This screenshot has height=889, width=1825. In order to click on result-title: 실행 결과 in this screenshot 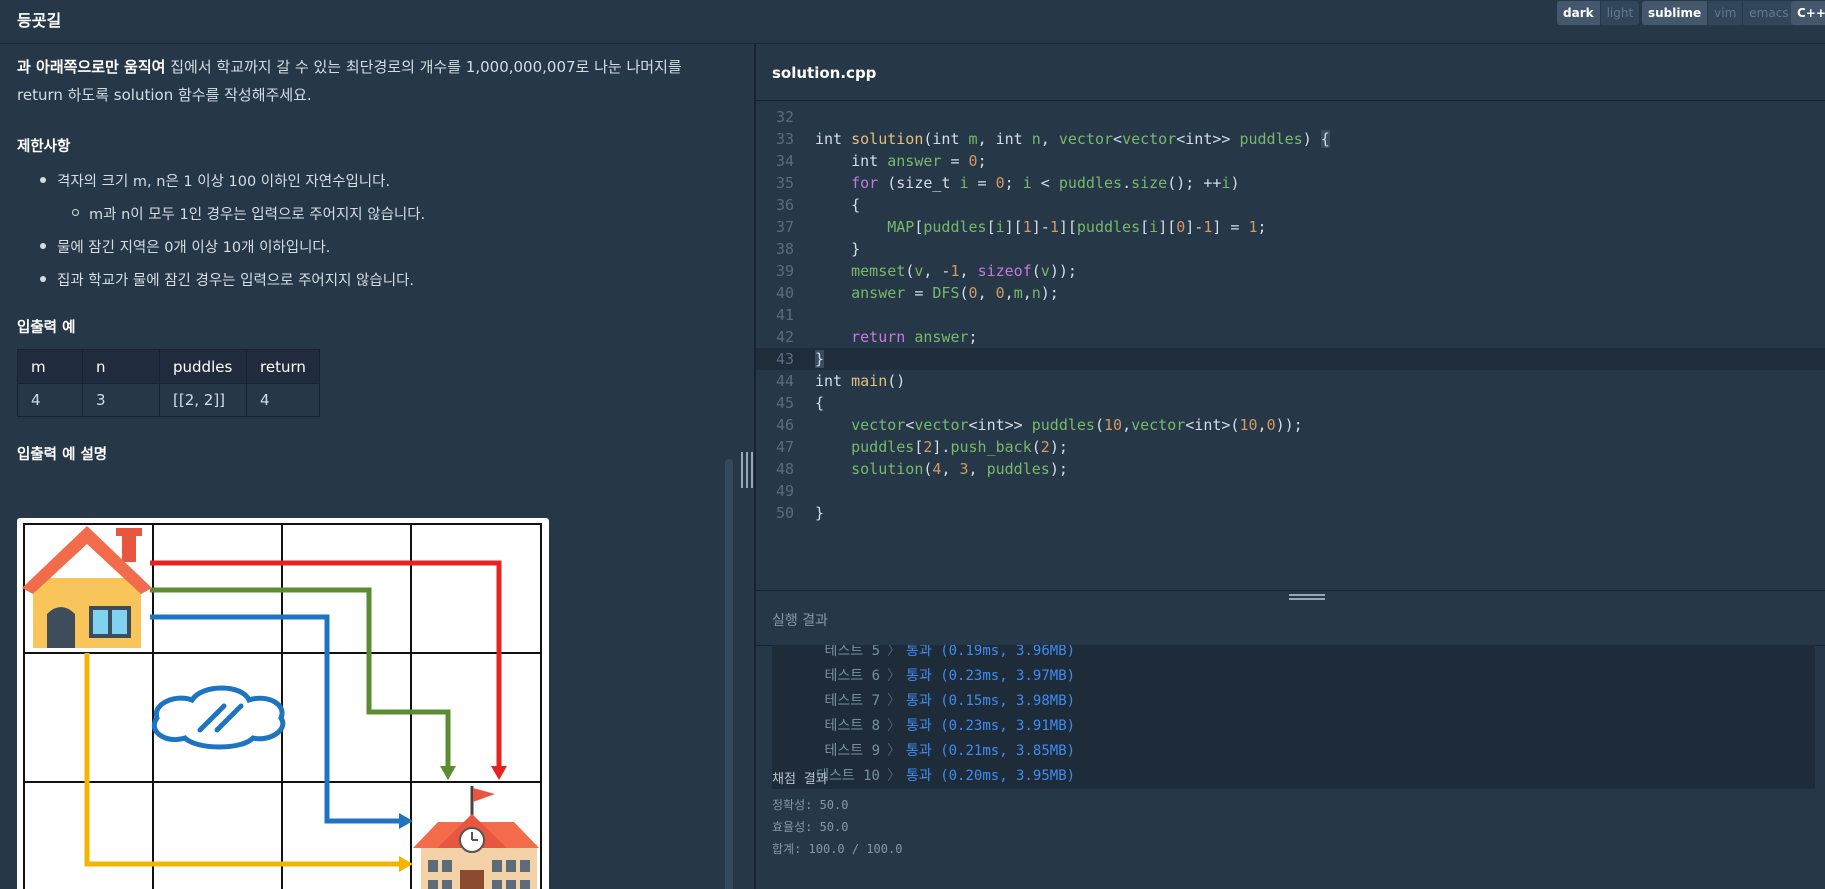, I will do `click(800, 621)`.